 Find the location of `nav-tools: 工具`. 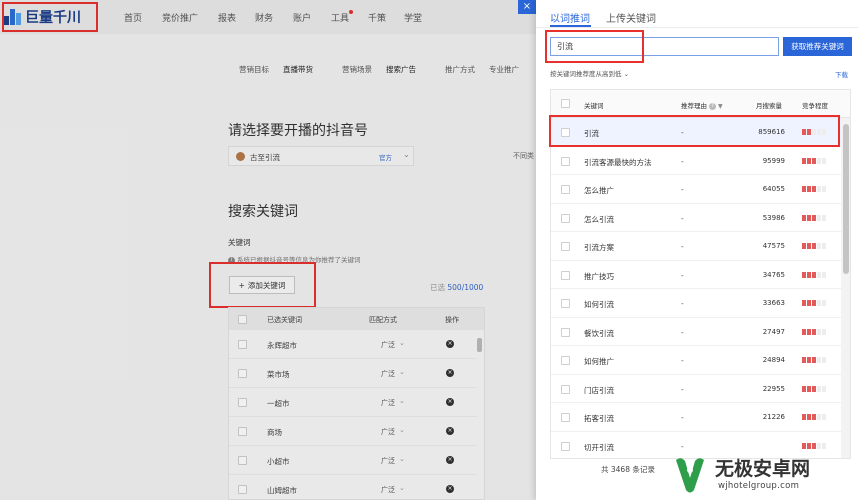

nav-tools: 工具 is located at coordinates (340, 17).